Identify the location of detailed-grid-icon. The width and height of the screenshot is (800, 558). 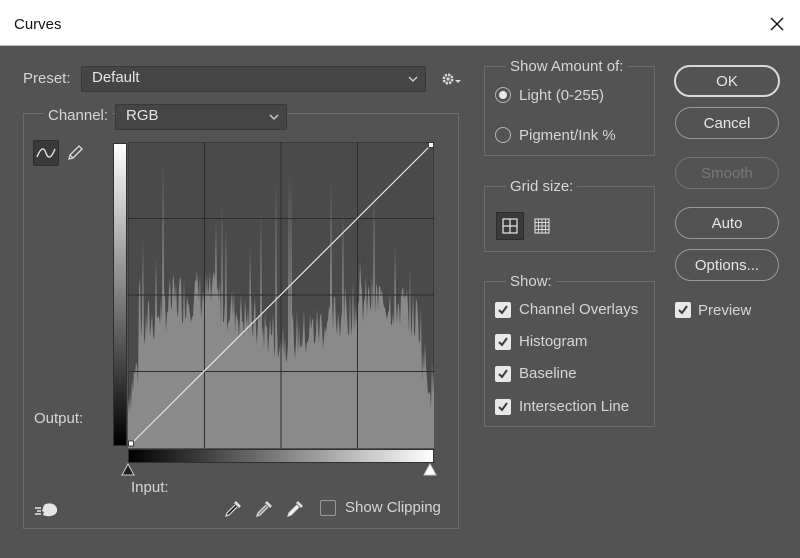
(542, 226).